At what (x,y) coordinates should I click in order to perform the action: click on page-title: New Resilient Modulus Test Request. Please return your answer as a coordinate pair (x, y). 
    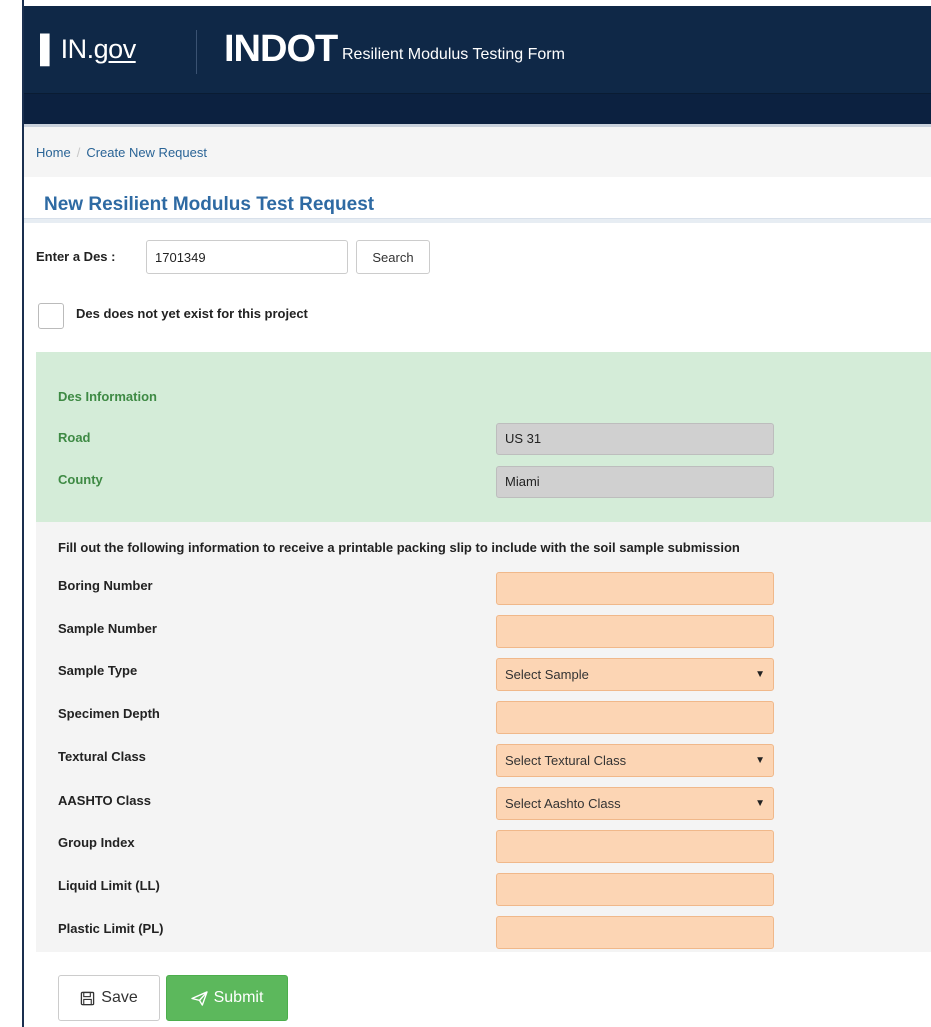
    Looking at the image, I should click on (209, 204).